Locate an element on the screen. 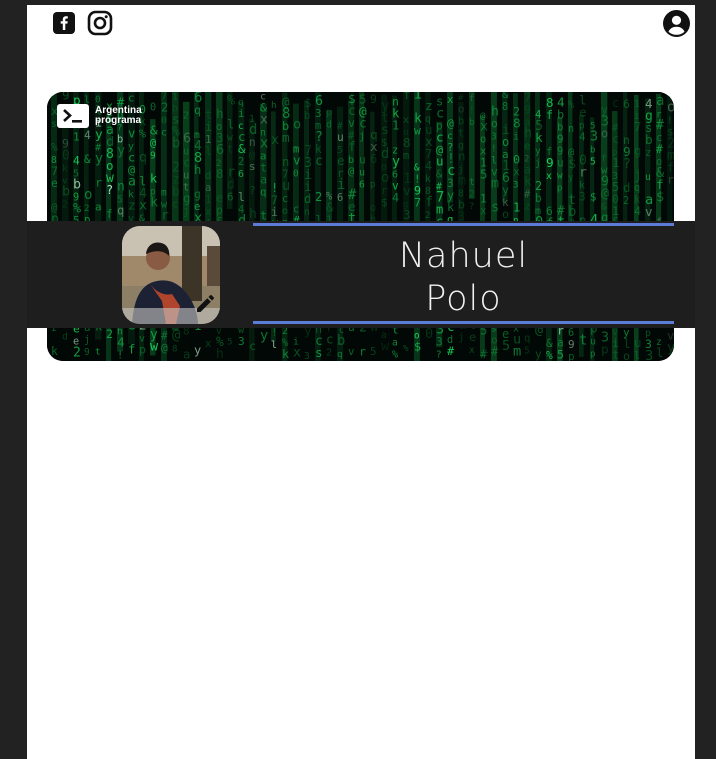  svg-text: t is located at coordinates (230, 149).